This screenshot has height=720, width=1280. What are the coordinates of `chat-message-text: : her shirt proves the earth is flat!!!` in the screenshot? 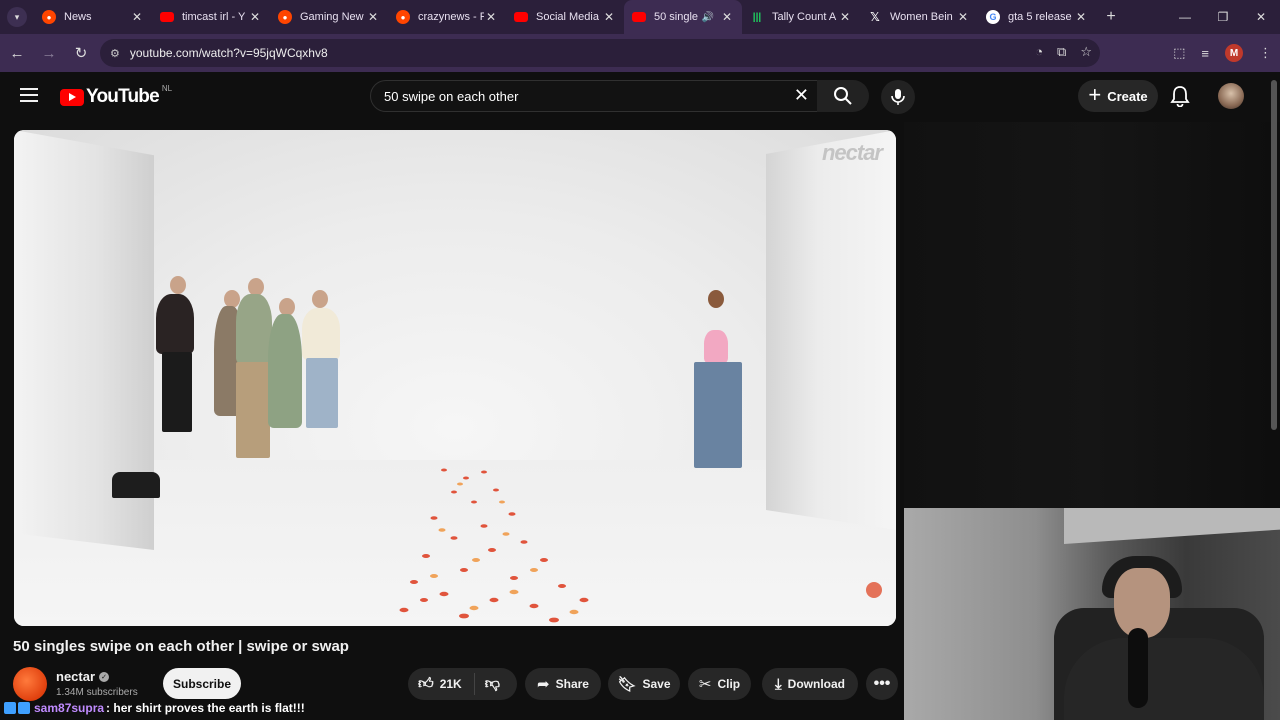 It's located at (205, 708).